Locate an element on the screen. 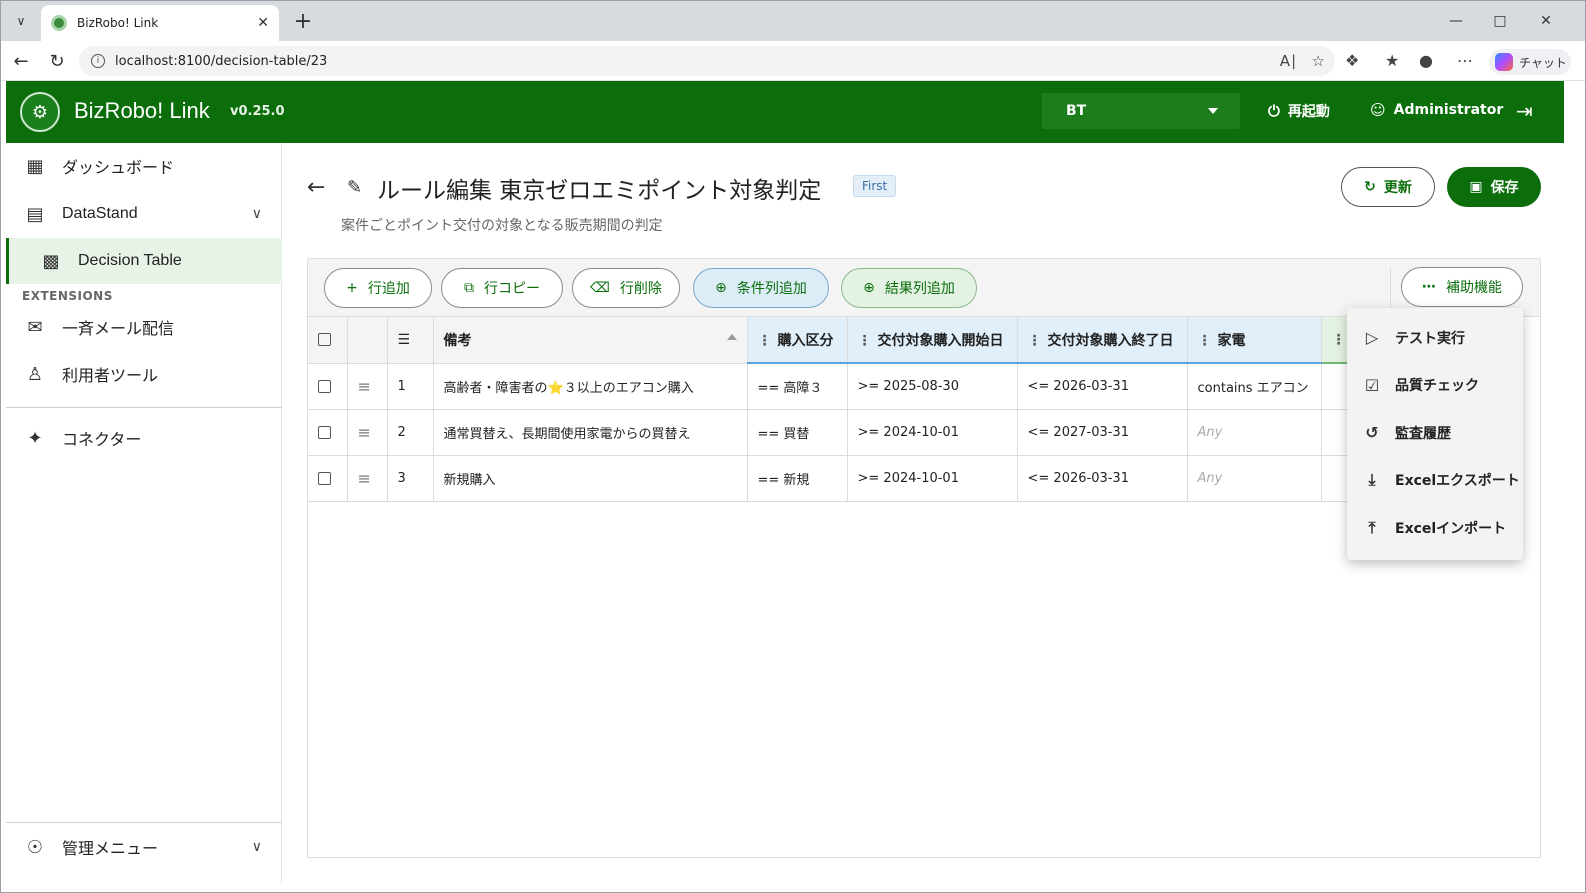  menu-item-audit-history: ↺ 監査履歴 is located at coordinates (1435, 433).